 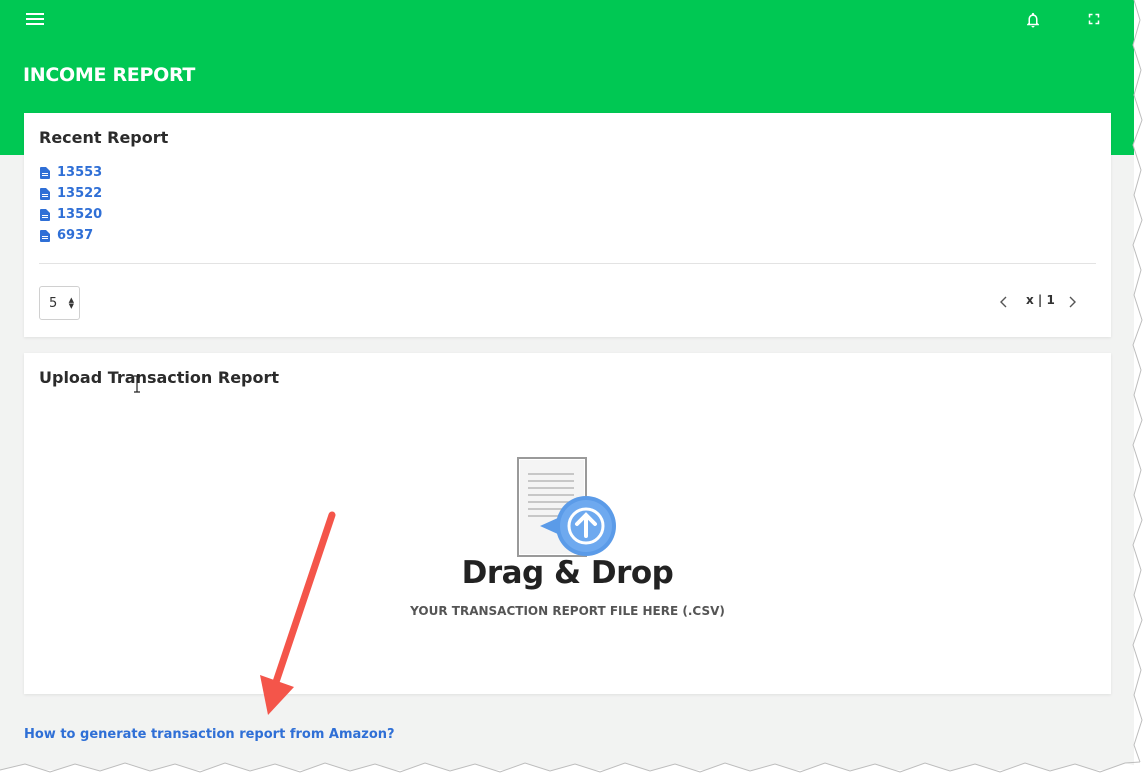 I want to click on report-link: 6937, so click(x=75, y=235).